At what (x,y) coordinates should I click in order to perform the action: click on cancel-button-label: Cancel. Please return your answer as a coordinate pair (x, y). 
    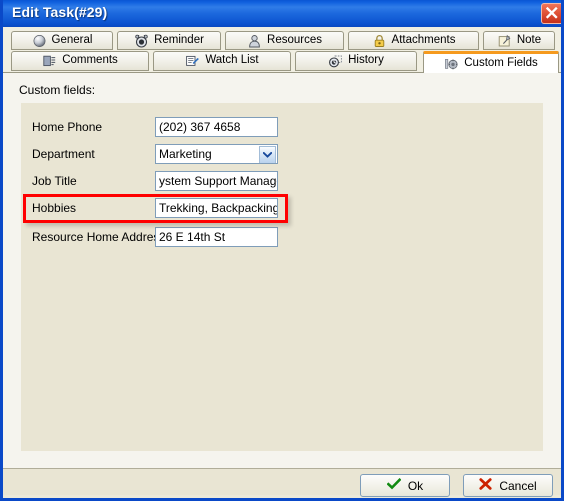
    Looking at the image, I should click on (518, 485).